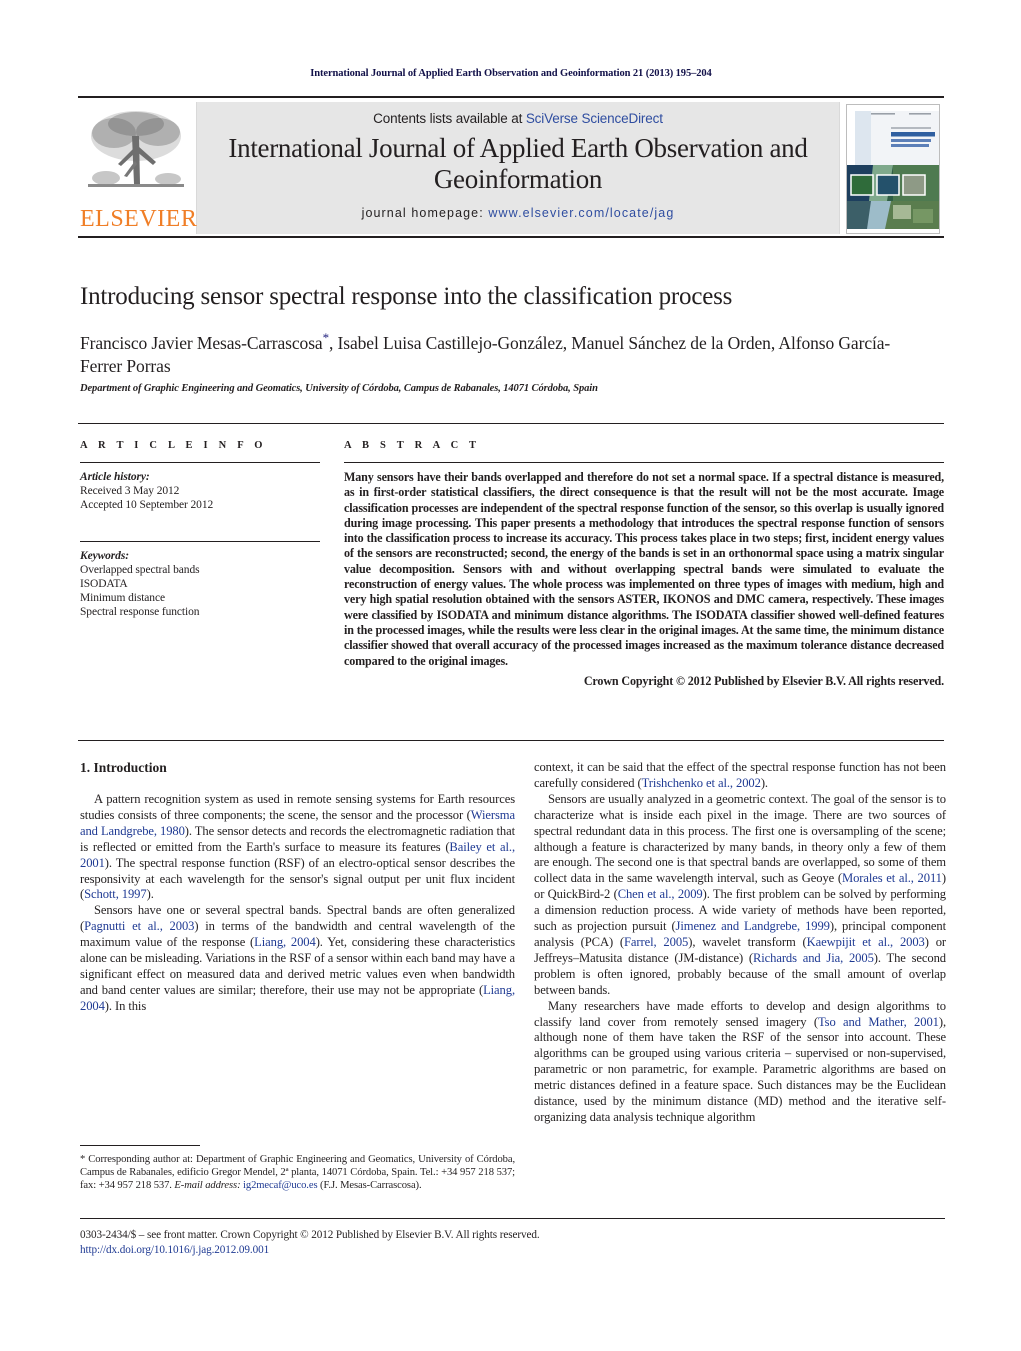 Image resolution: width=1021 pixels, height=1351 pixels. Describe the element at coordinates (125, 1005) in the screenshot. I see `paragraph-text: ). In this` at that location.